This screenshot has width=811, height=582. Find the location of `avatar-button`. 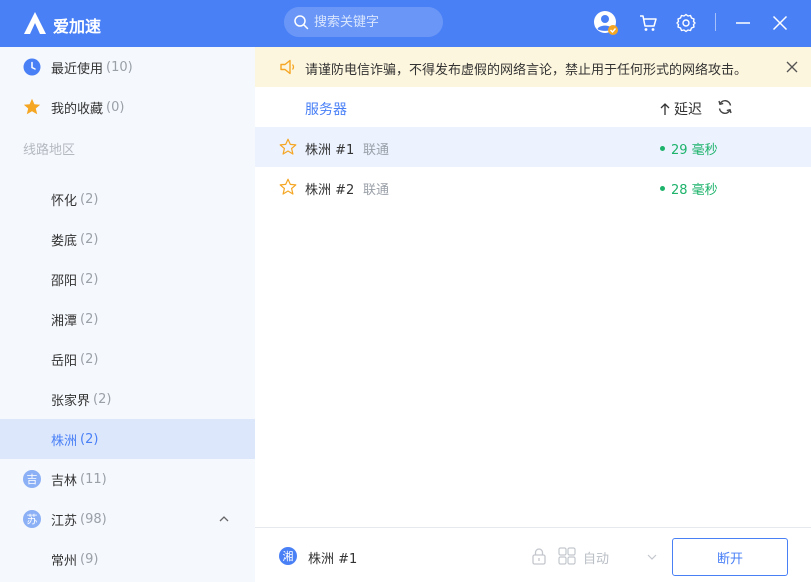

avatar-button is located at coordinates (606, 23).